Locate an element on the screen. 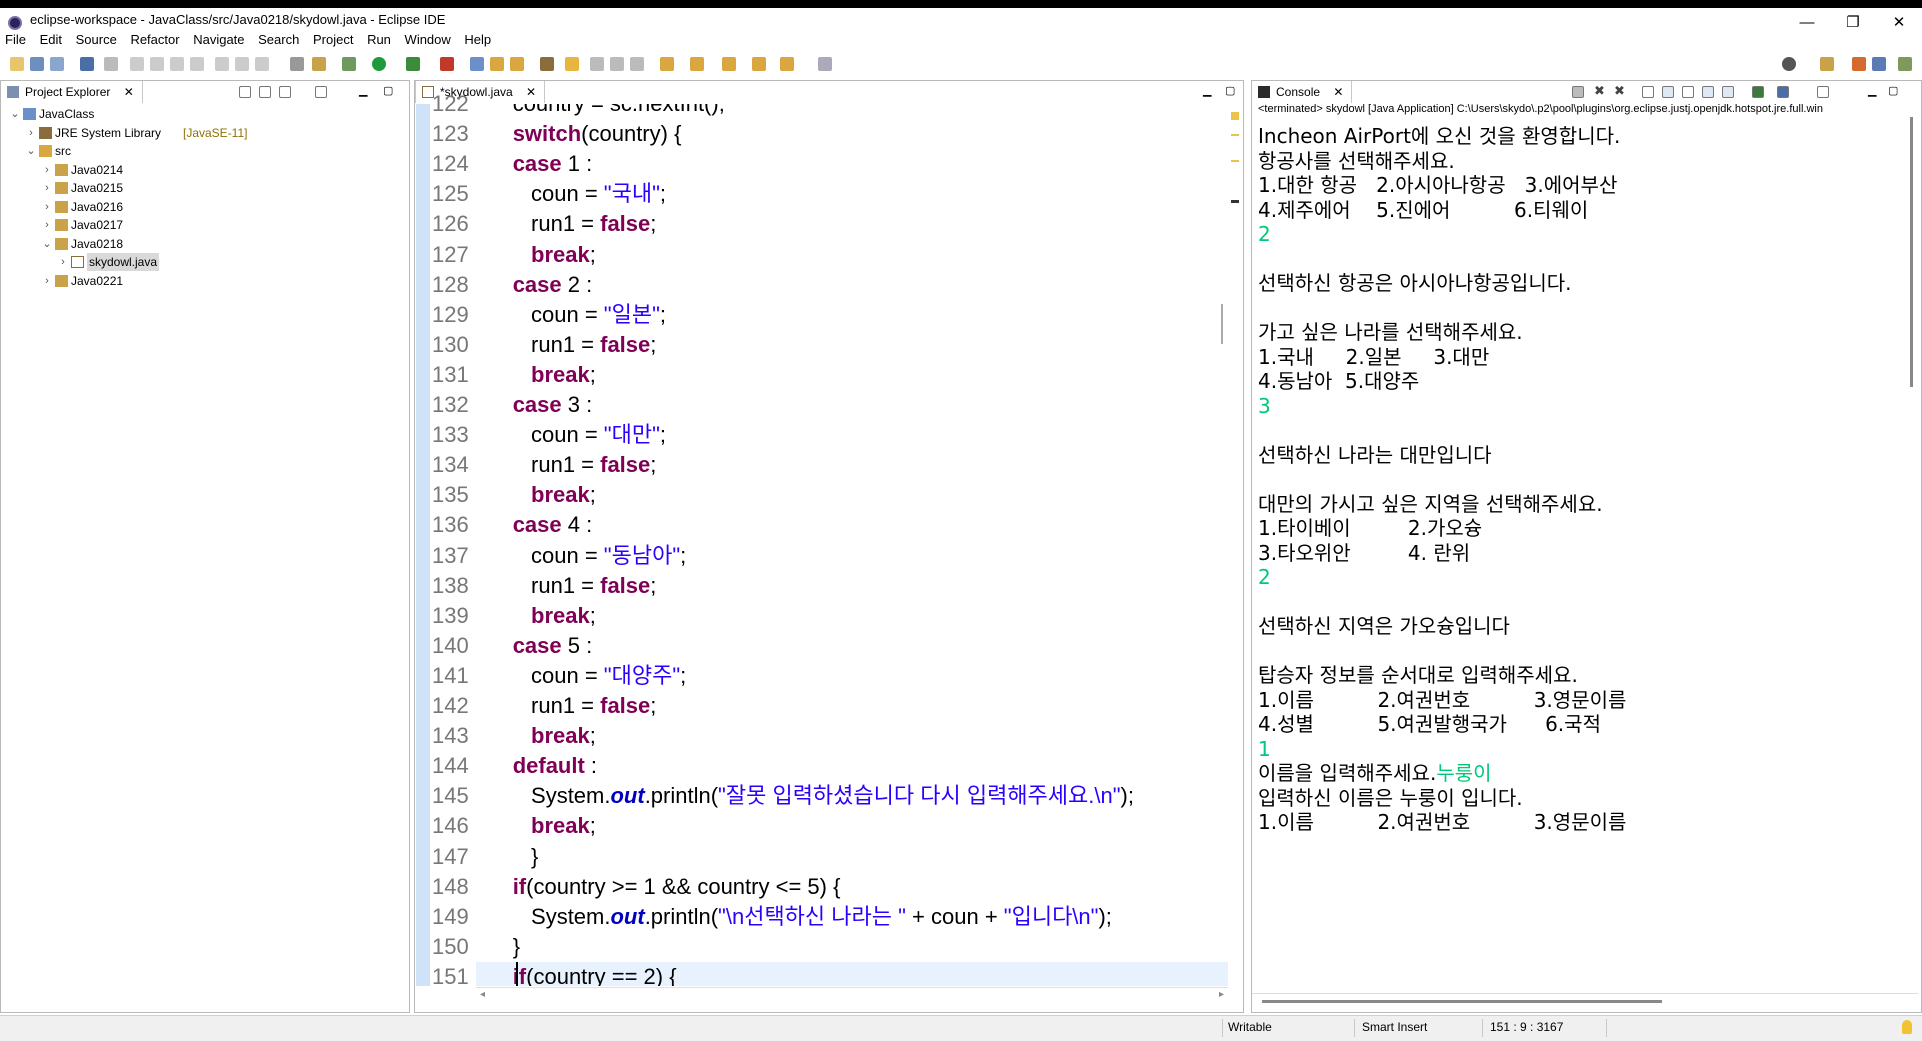  display-console-icon is located at coordinates (1783, 92).